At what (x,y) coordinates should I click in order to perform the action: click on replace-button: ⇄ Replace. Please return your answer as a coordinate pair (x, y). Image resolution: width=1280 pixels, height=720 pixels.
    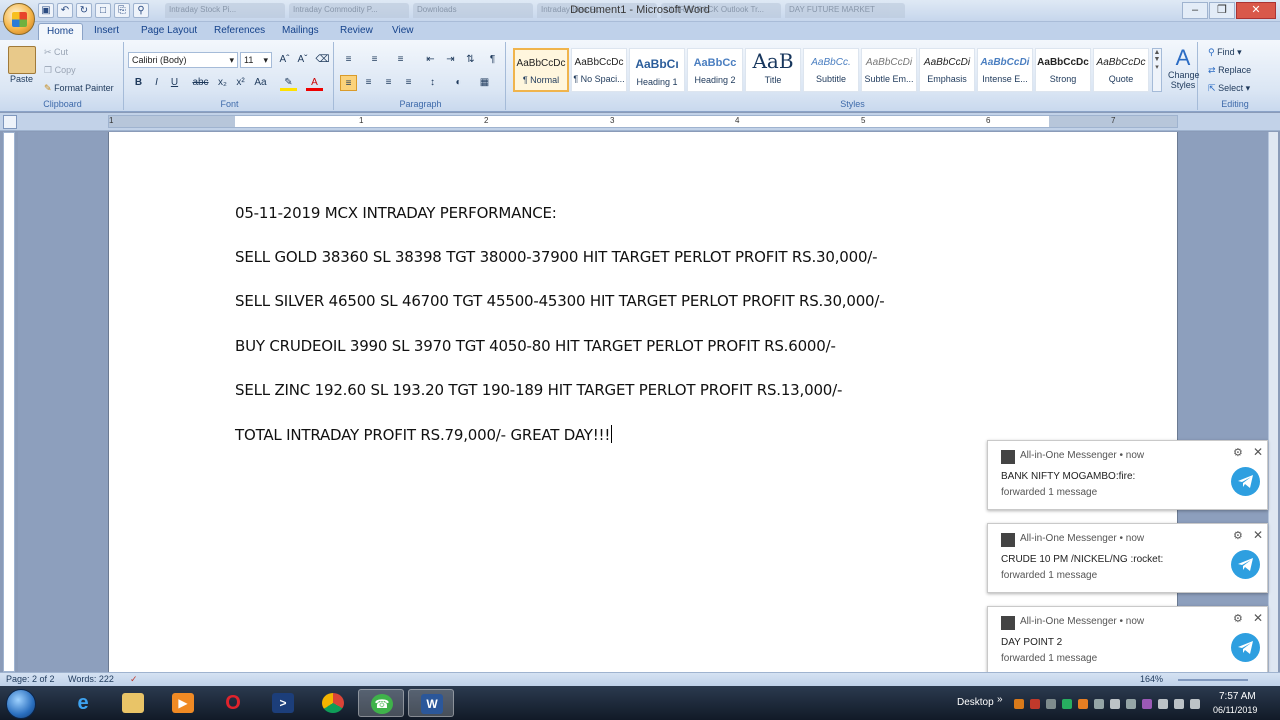
    Looking at the image, I should click on (1229, 70).